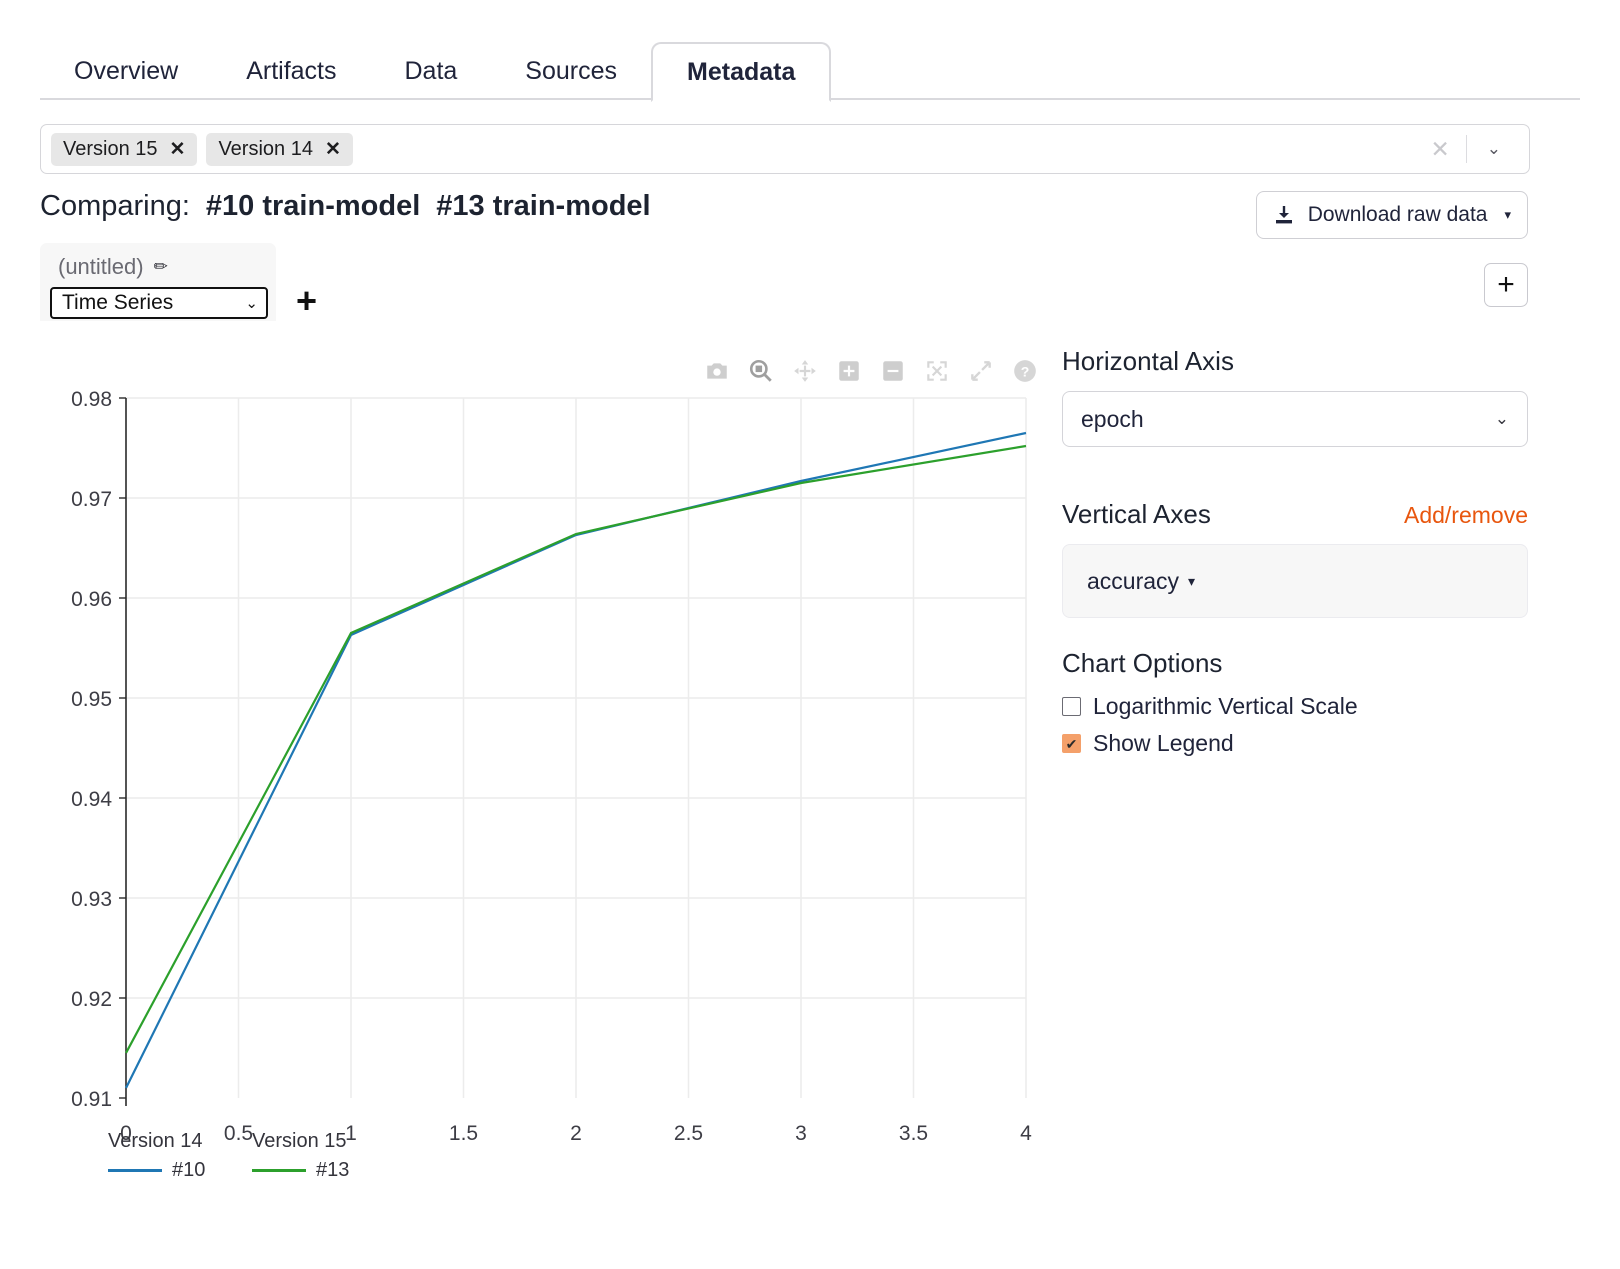  I want to click on option-show-legend: Show Legend, so click(1295, 743).